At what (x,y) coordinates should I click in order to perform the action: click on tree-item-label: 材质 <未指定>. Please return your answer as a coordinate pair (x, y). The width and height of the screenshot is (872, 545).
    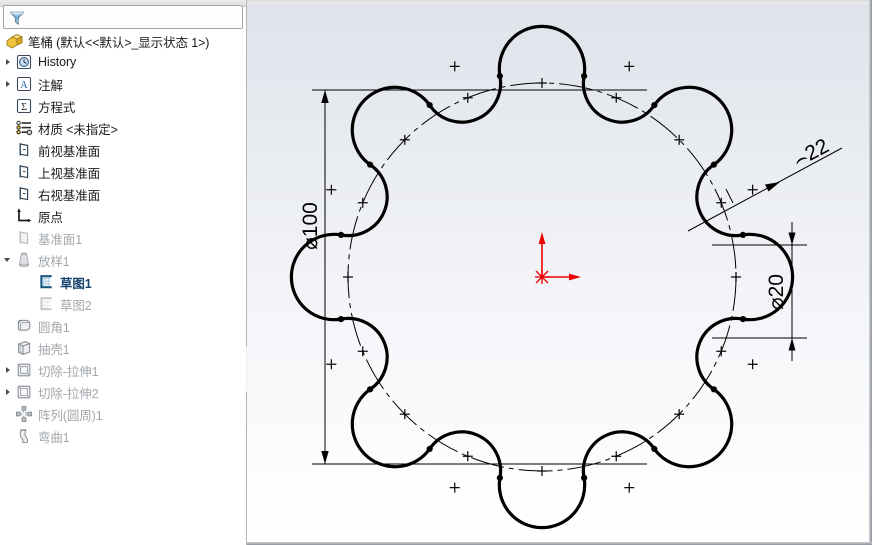
    Looking at the image, I should click on (78, 129).